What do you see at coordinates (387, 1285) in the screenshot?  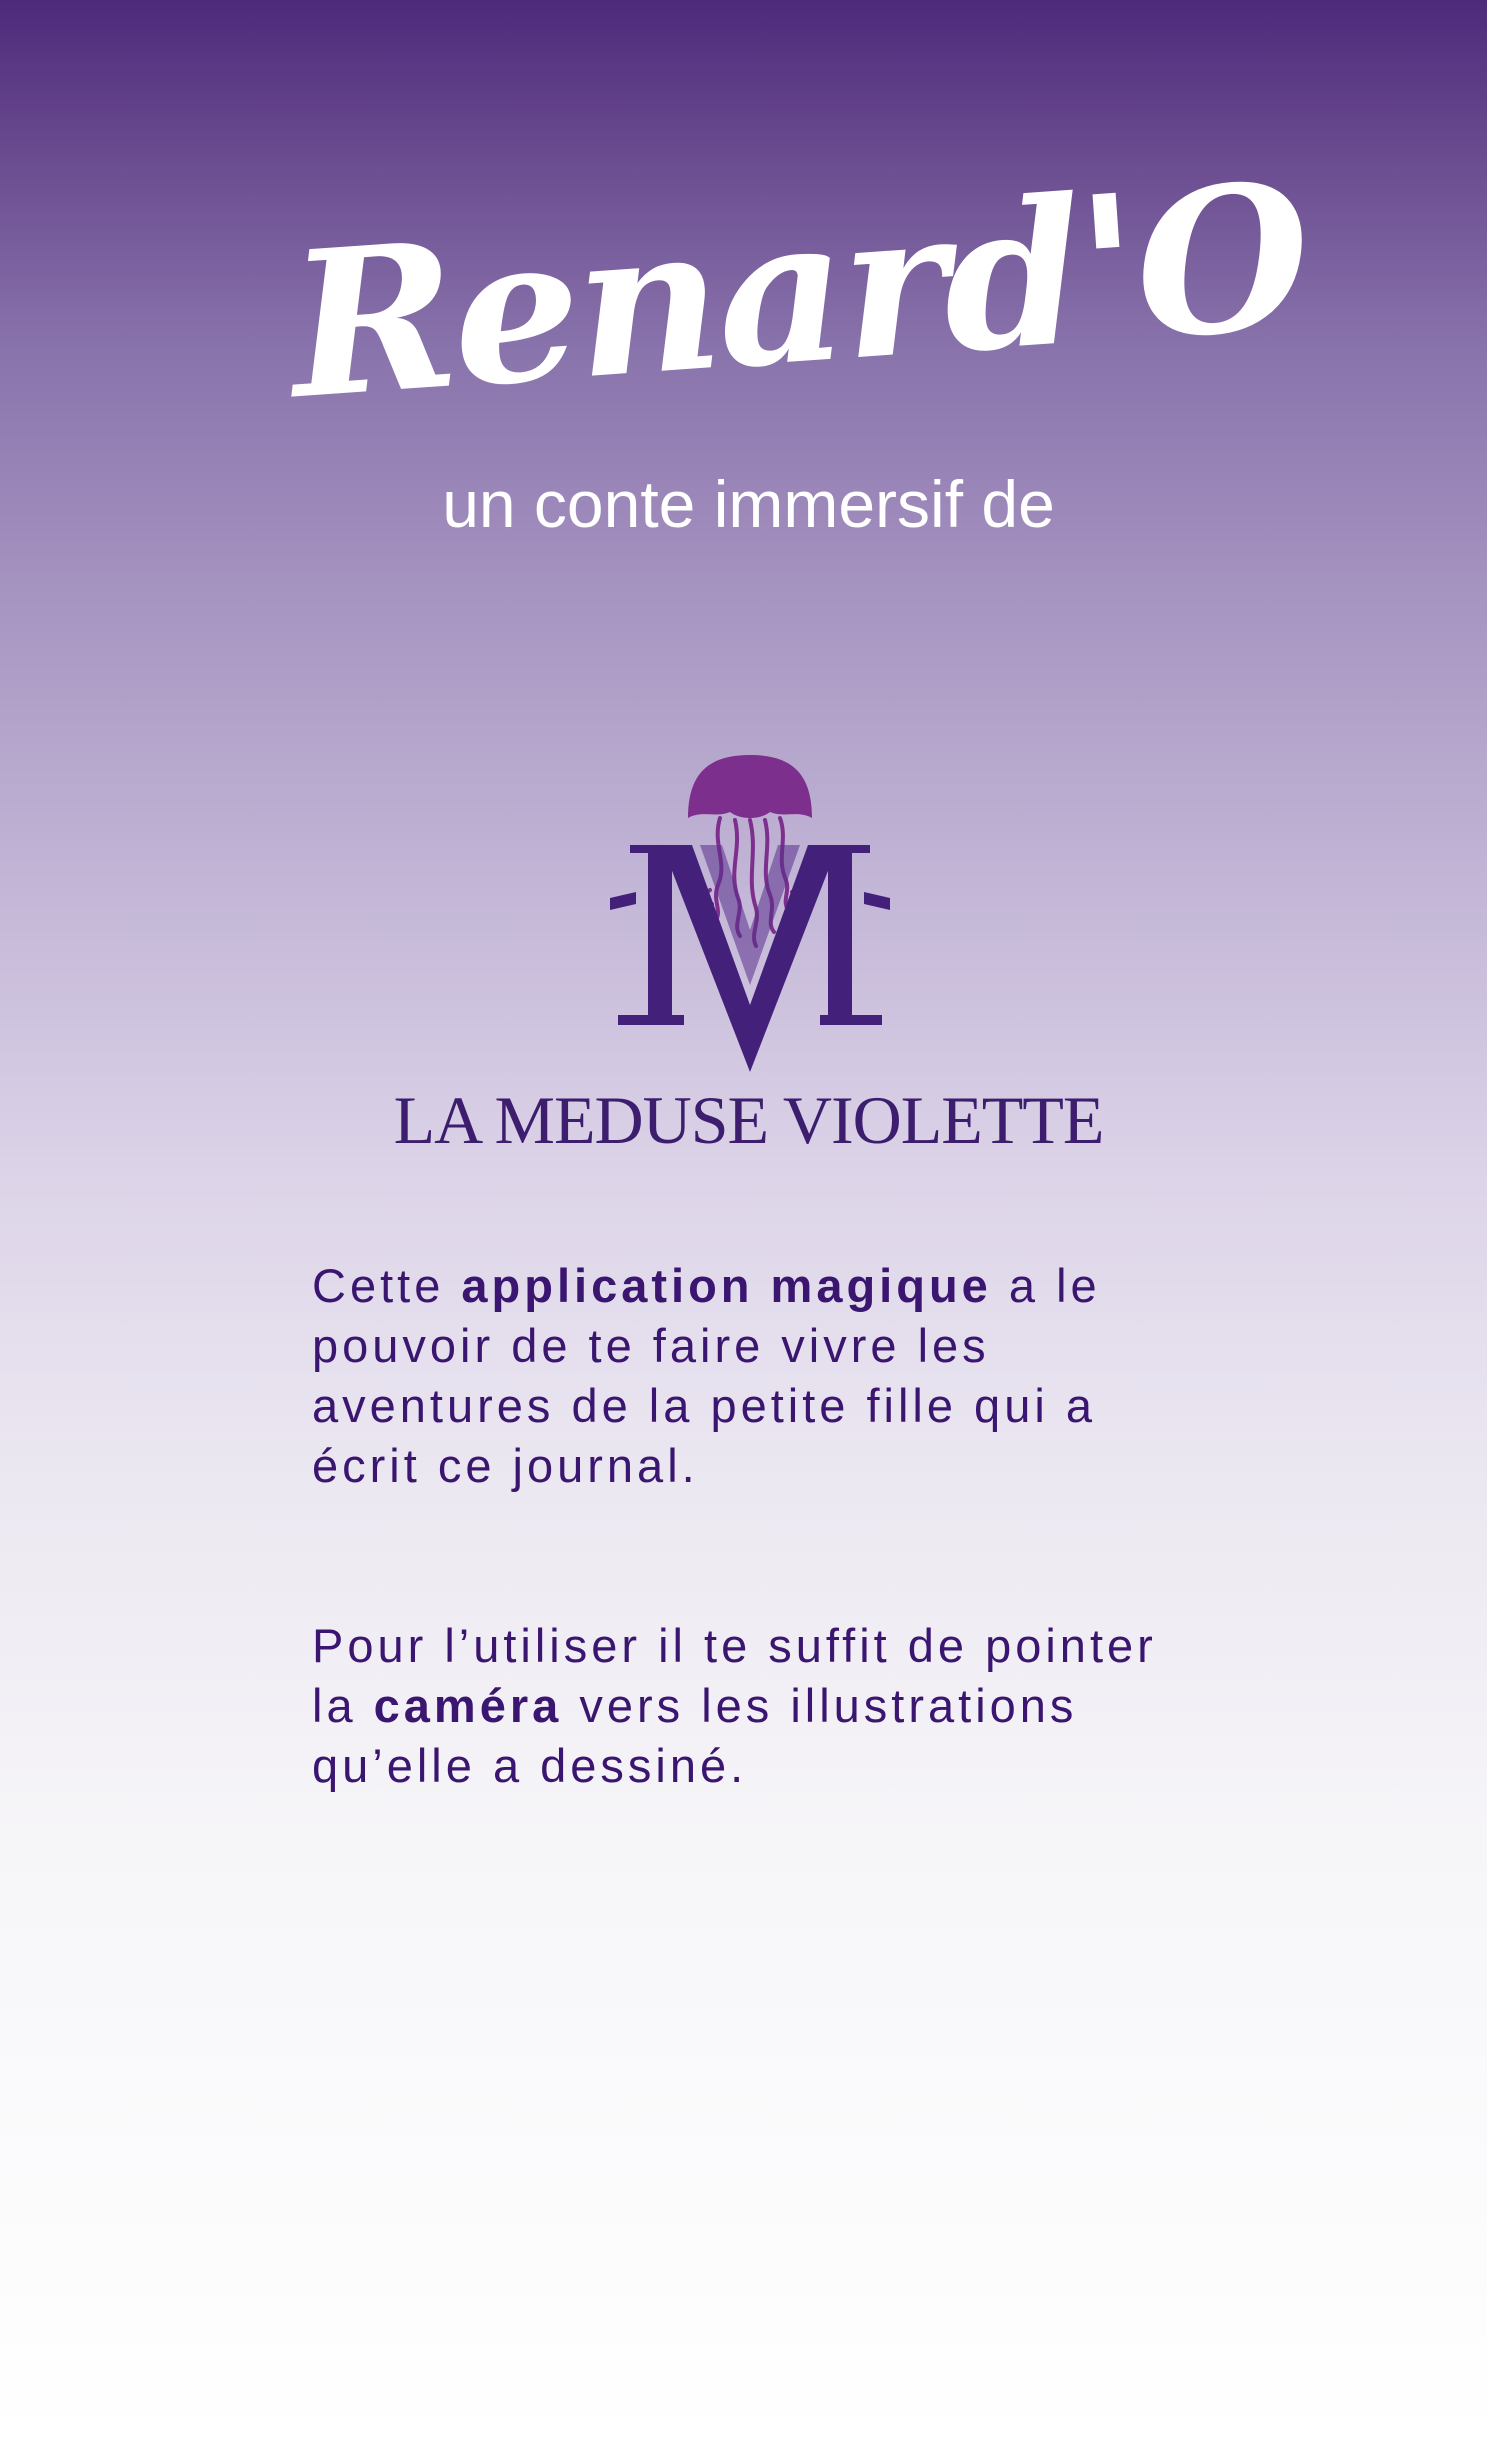 I see `intro-text: Cette` at bounding box center [387, 1285].